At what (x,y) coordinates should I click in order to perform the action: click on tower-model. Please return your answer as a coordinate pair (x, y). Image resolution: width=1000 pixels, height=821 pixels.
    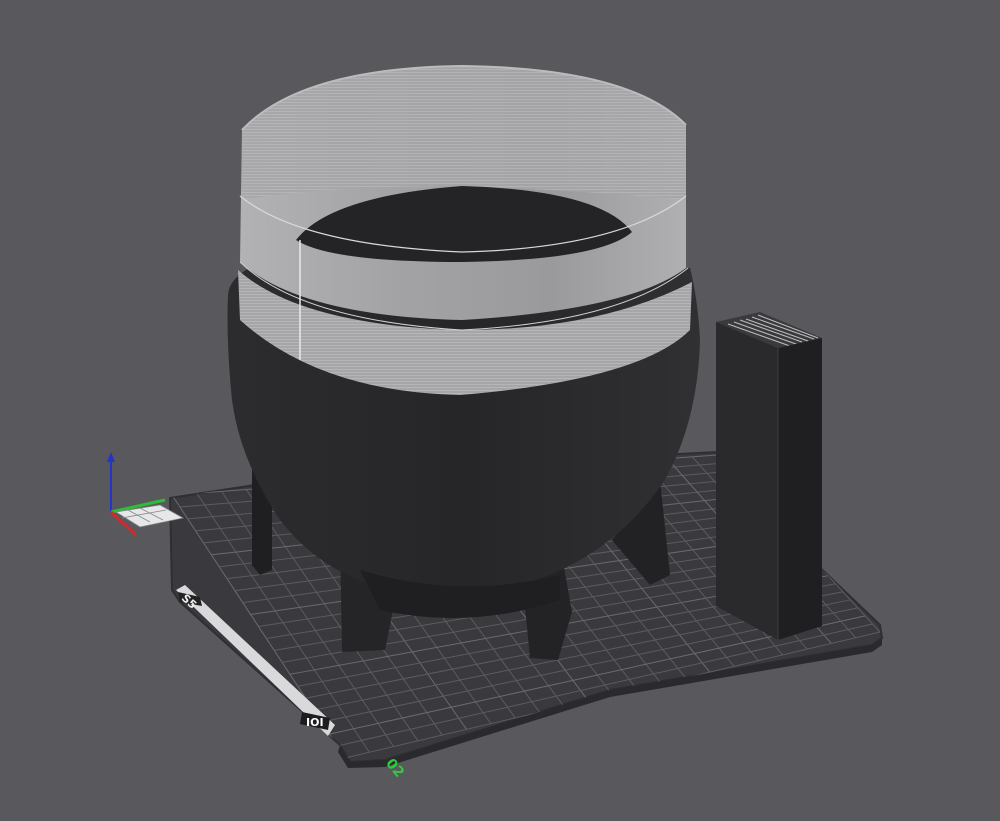
    Looking at the image, I should click on (769, 476).